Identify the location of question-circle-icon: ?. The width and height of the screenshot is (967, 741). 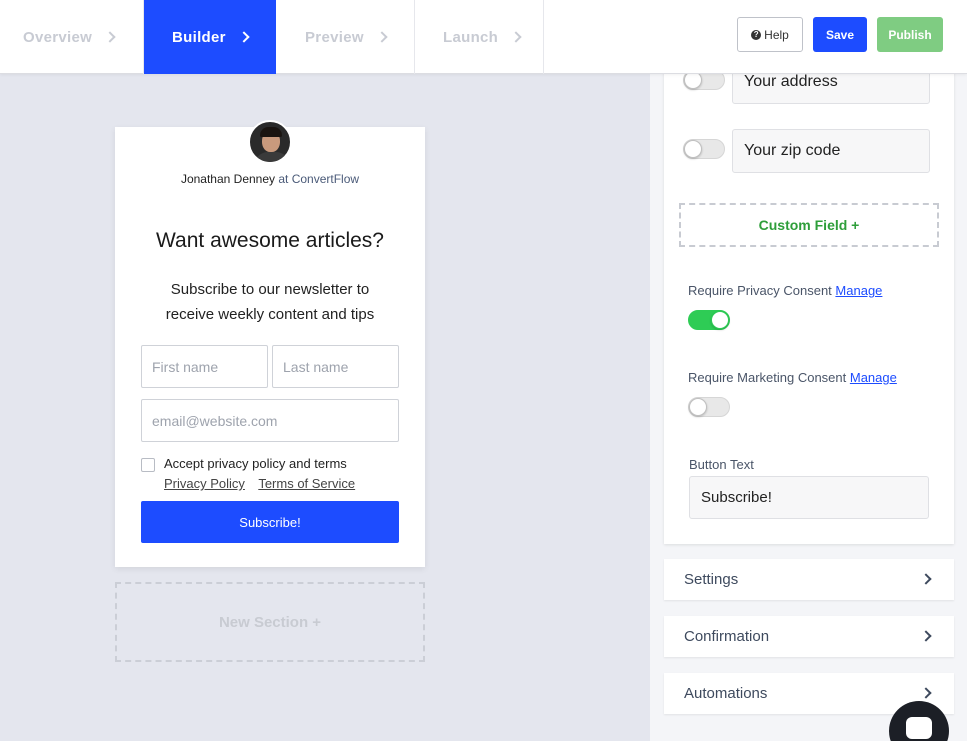
(756, 34).